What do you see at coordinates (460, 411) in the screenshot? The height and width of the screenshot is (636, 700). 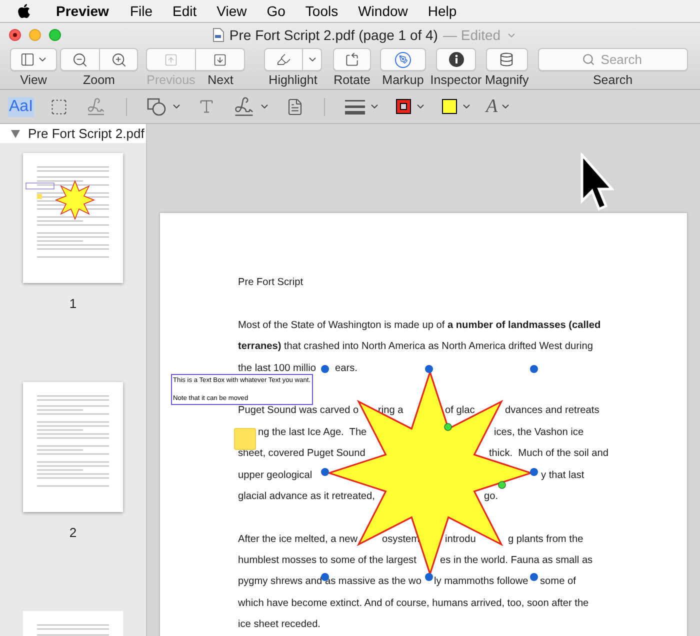 I see `body-text: of glac` at bounding box center [460, 411].